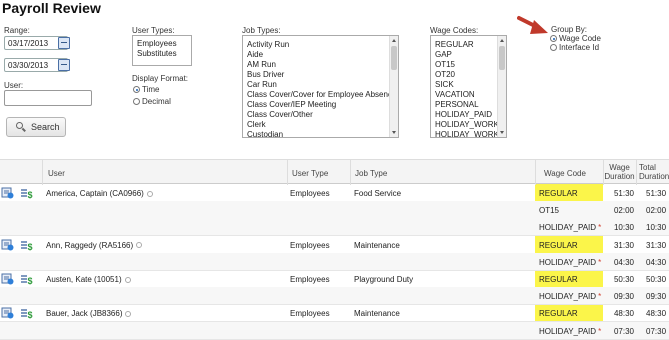 The height and width of the screenshot is (340, 669). Describe the element at coordinates (334, 330) in the screenshot. I see `table-row: HOLIDAY_PAID * 07:30 07:30` at that location.